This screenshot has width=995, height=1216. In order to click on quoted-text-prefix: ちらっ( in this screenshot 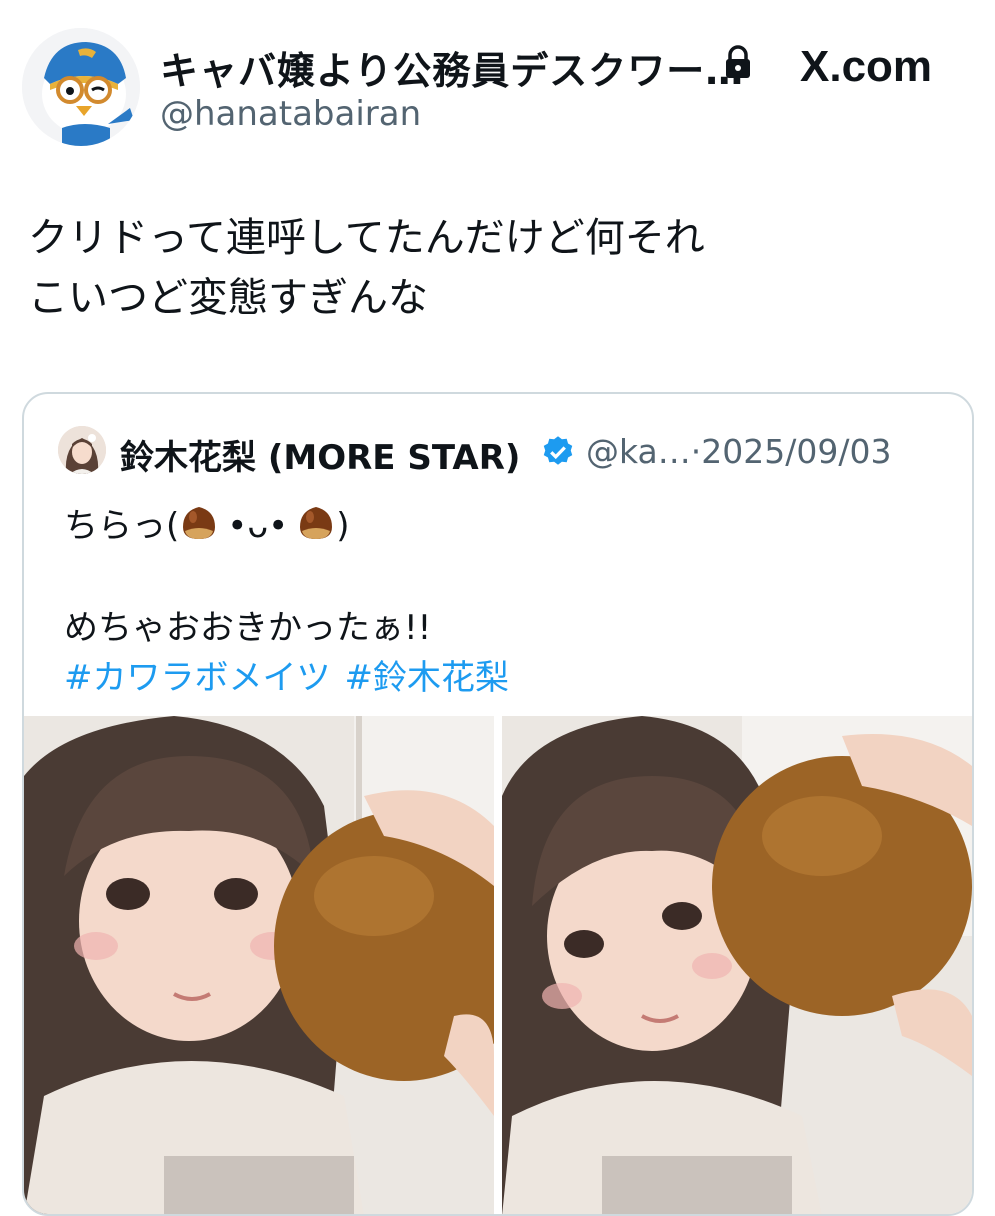, I will do `click(122, 526)`.